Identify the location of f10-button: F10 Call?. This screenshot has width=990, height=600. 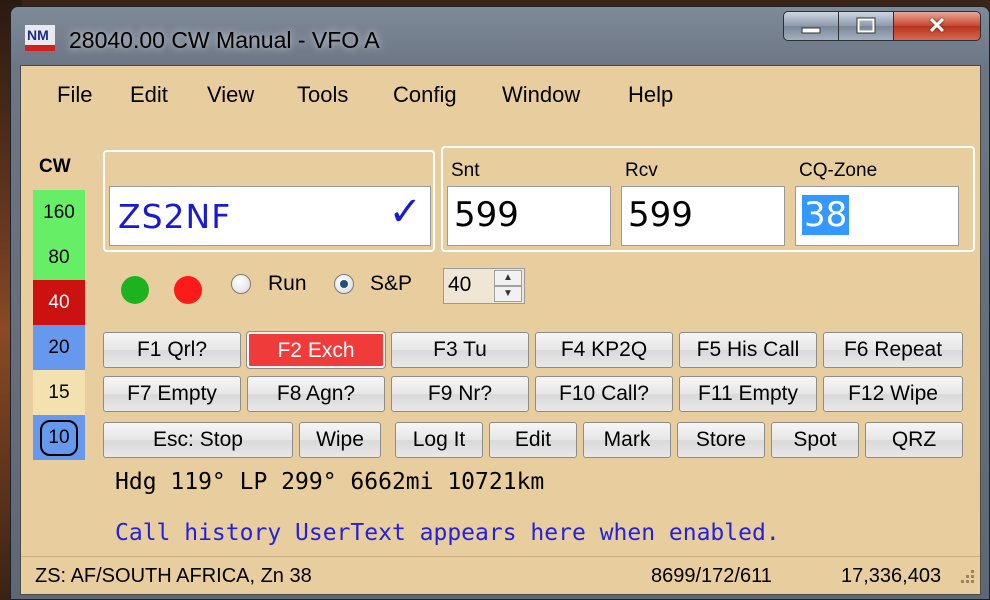
(604, 394).